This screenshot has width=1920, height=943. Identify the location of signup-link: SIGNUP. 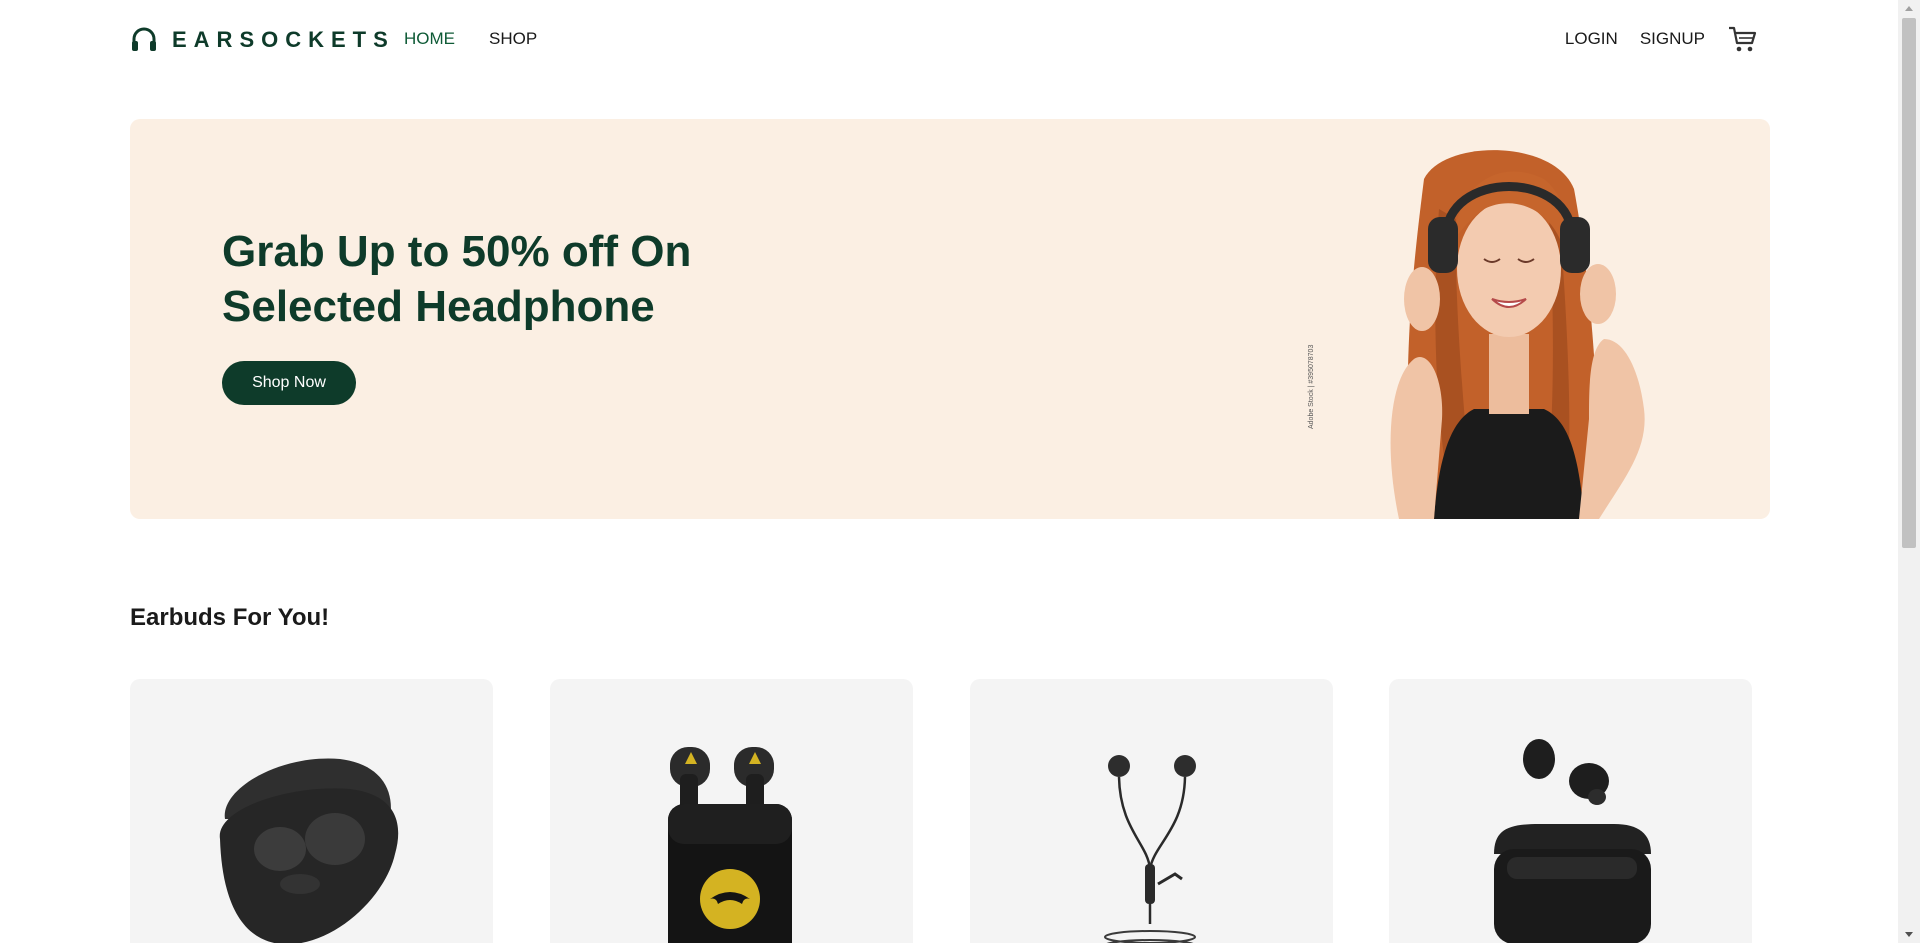
(1672, 39).